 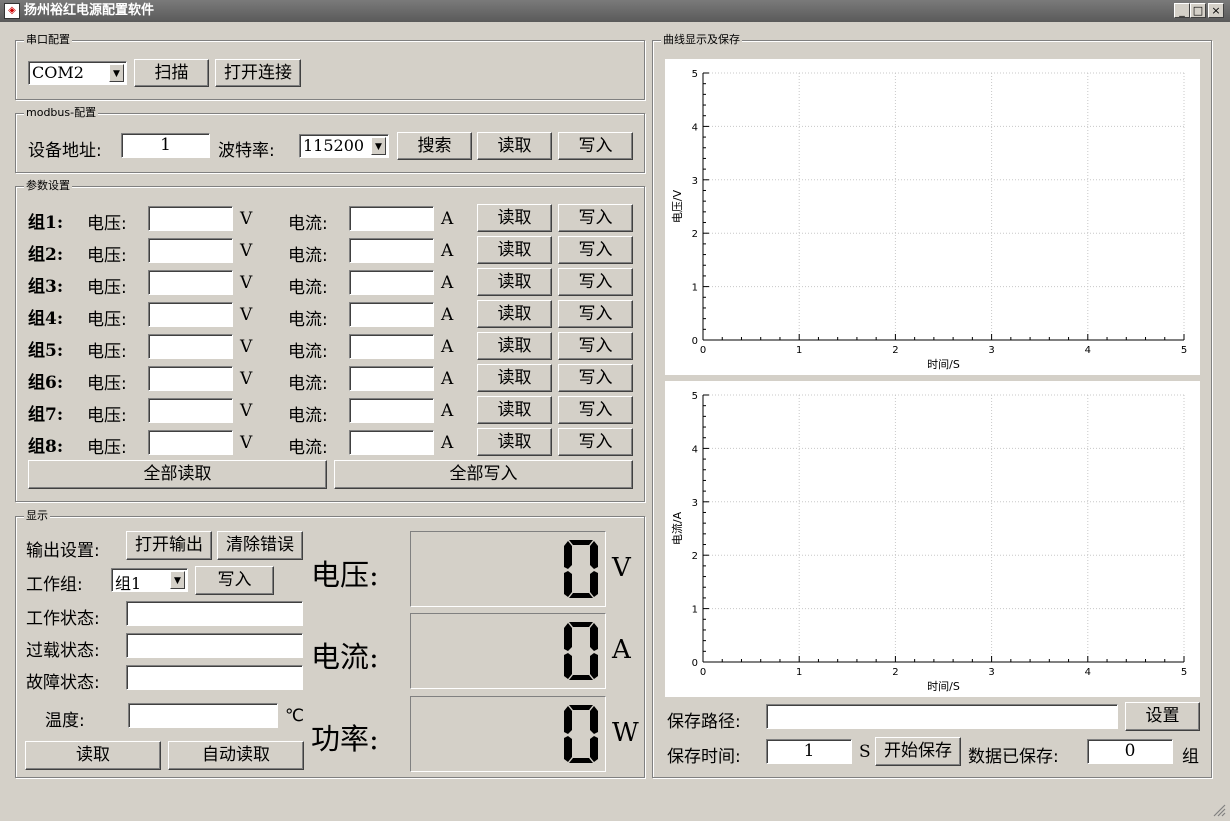 I want to click on auto-read-button: 自动读取, so click(x=236, y=755).